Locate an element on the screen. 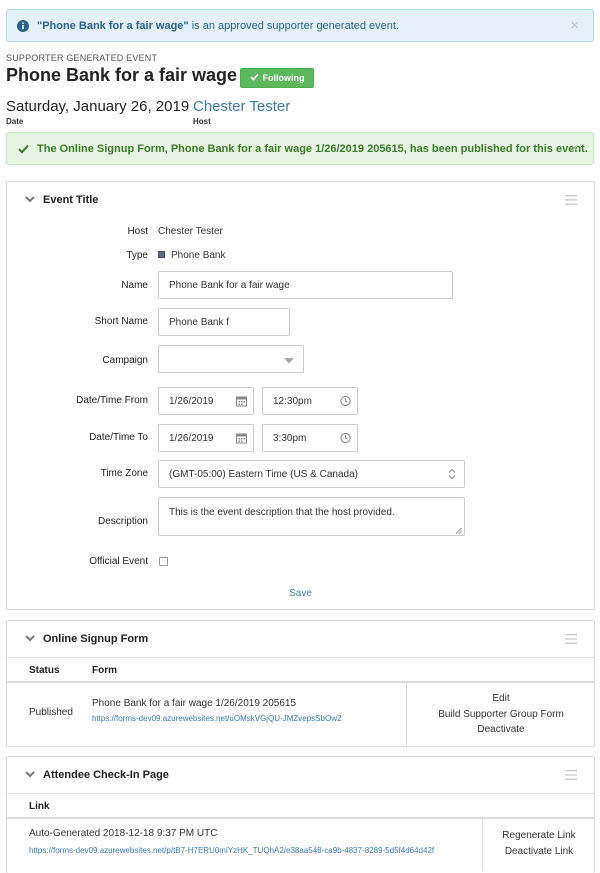 Image resolution: width=600 pixels, height=873 pixels. timezone-label: Time Zone is located at coordinates (124, 473).